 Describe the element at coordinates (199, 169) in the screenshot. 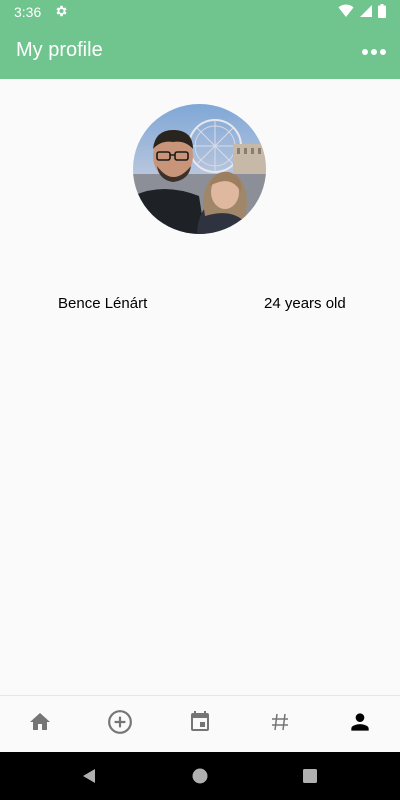

I see `avatar` at that location.